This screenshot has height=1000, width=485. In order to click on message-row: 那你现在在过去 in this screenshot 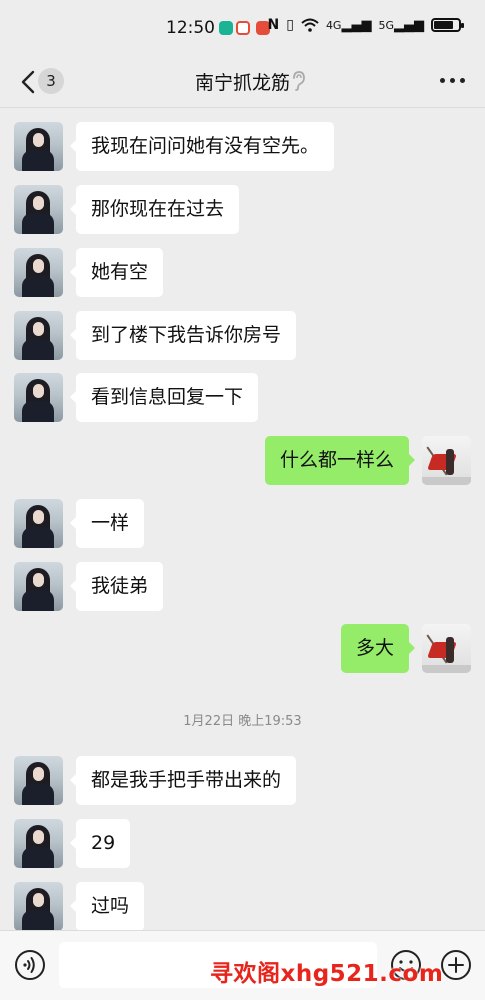, I will do `click(242, 209)`.